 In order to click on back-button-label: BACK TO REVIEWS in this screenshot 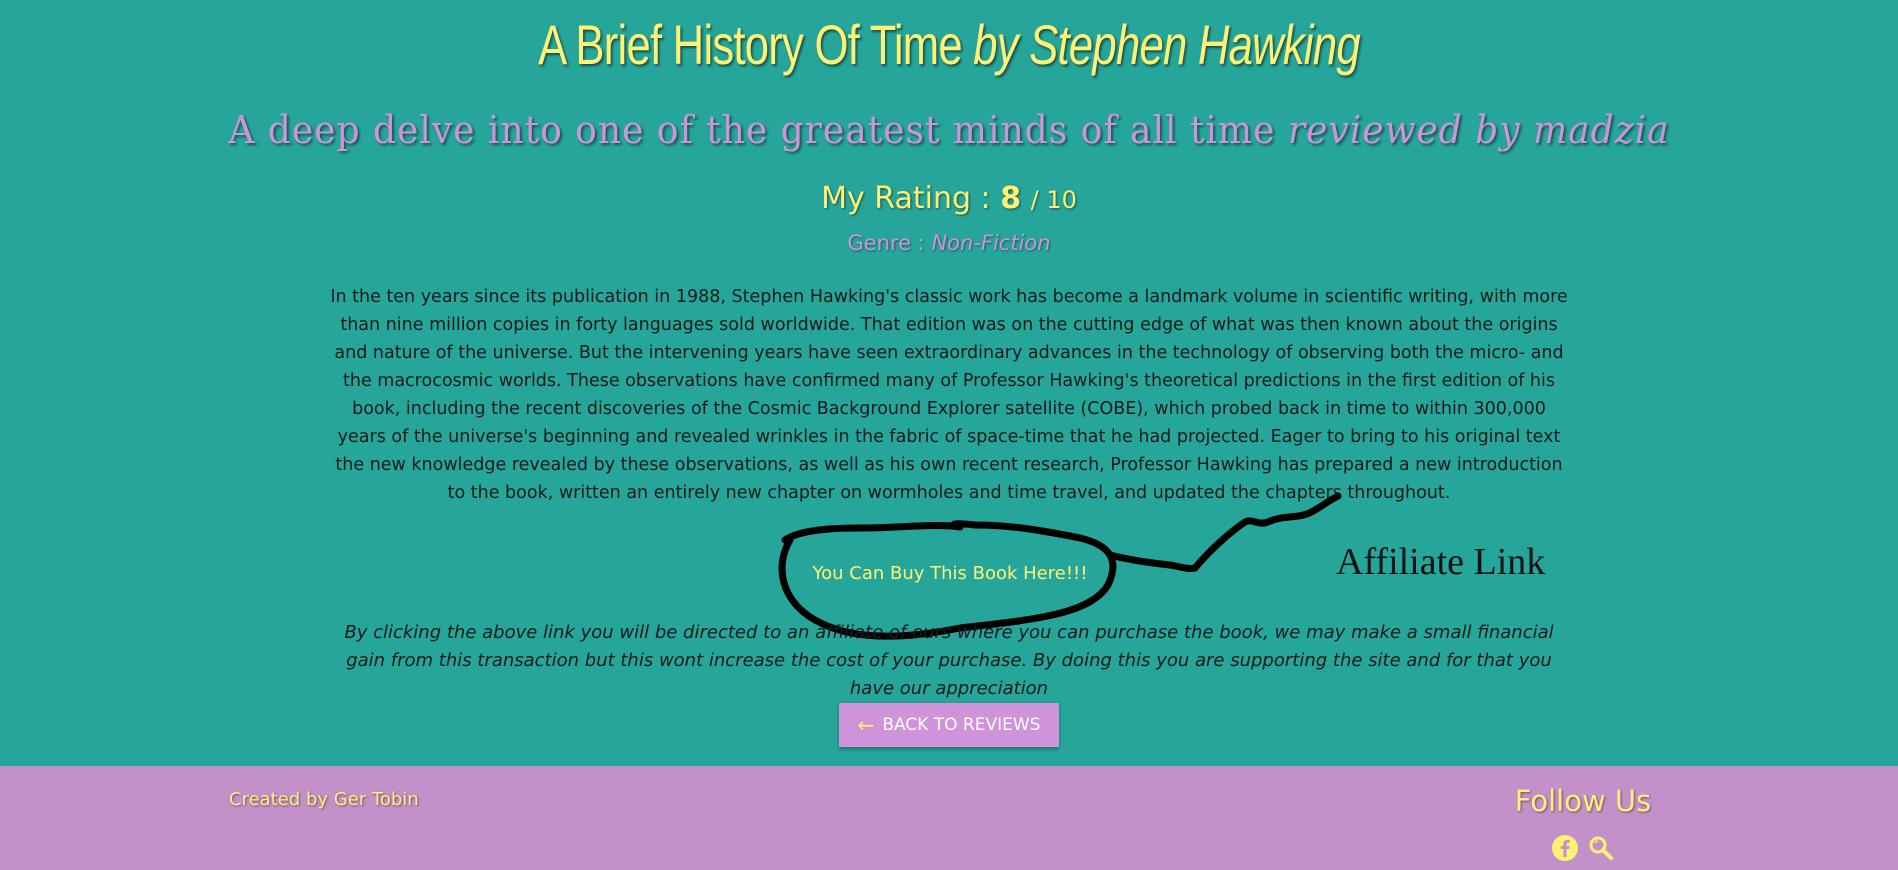, I will do `click(961, 725)`.